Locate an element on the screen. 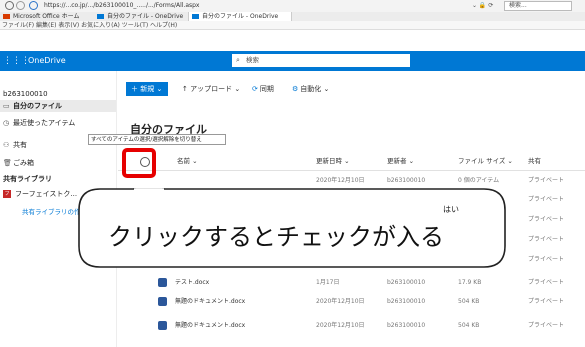  people-icon: ⚇ is located at coordinates (6, 145).